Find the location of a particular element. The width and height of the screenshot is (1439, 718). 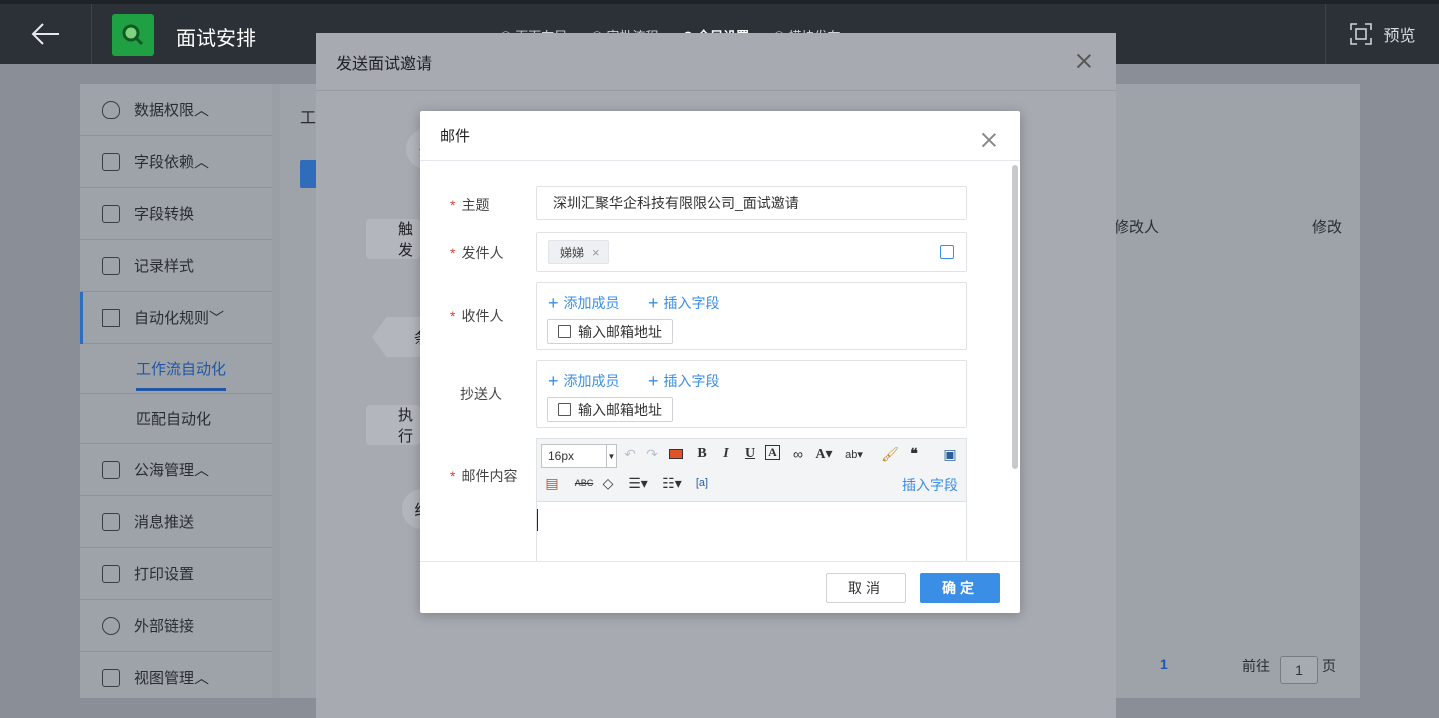

quote-icon: ❝ is located at coordinates (914, 454).